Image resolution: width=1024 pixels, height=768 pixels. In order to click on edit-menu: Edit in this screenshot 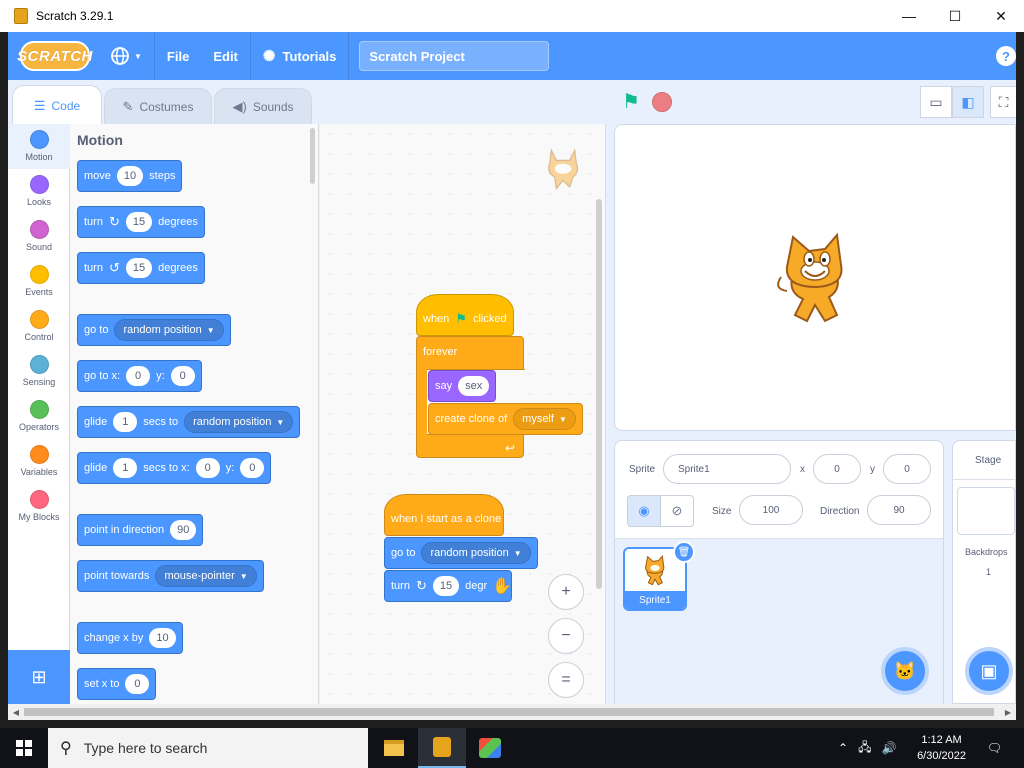, I will do `click(225, 56)`.